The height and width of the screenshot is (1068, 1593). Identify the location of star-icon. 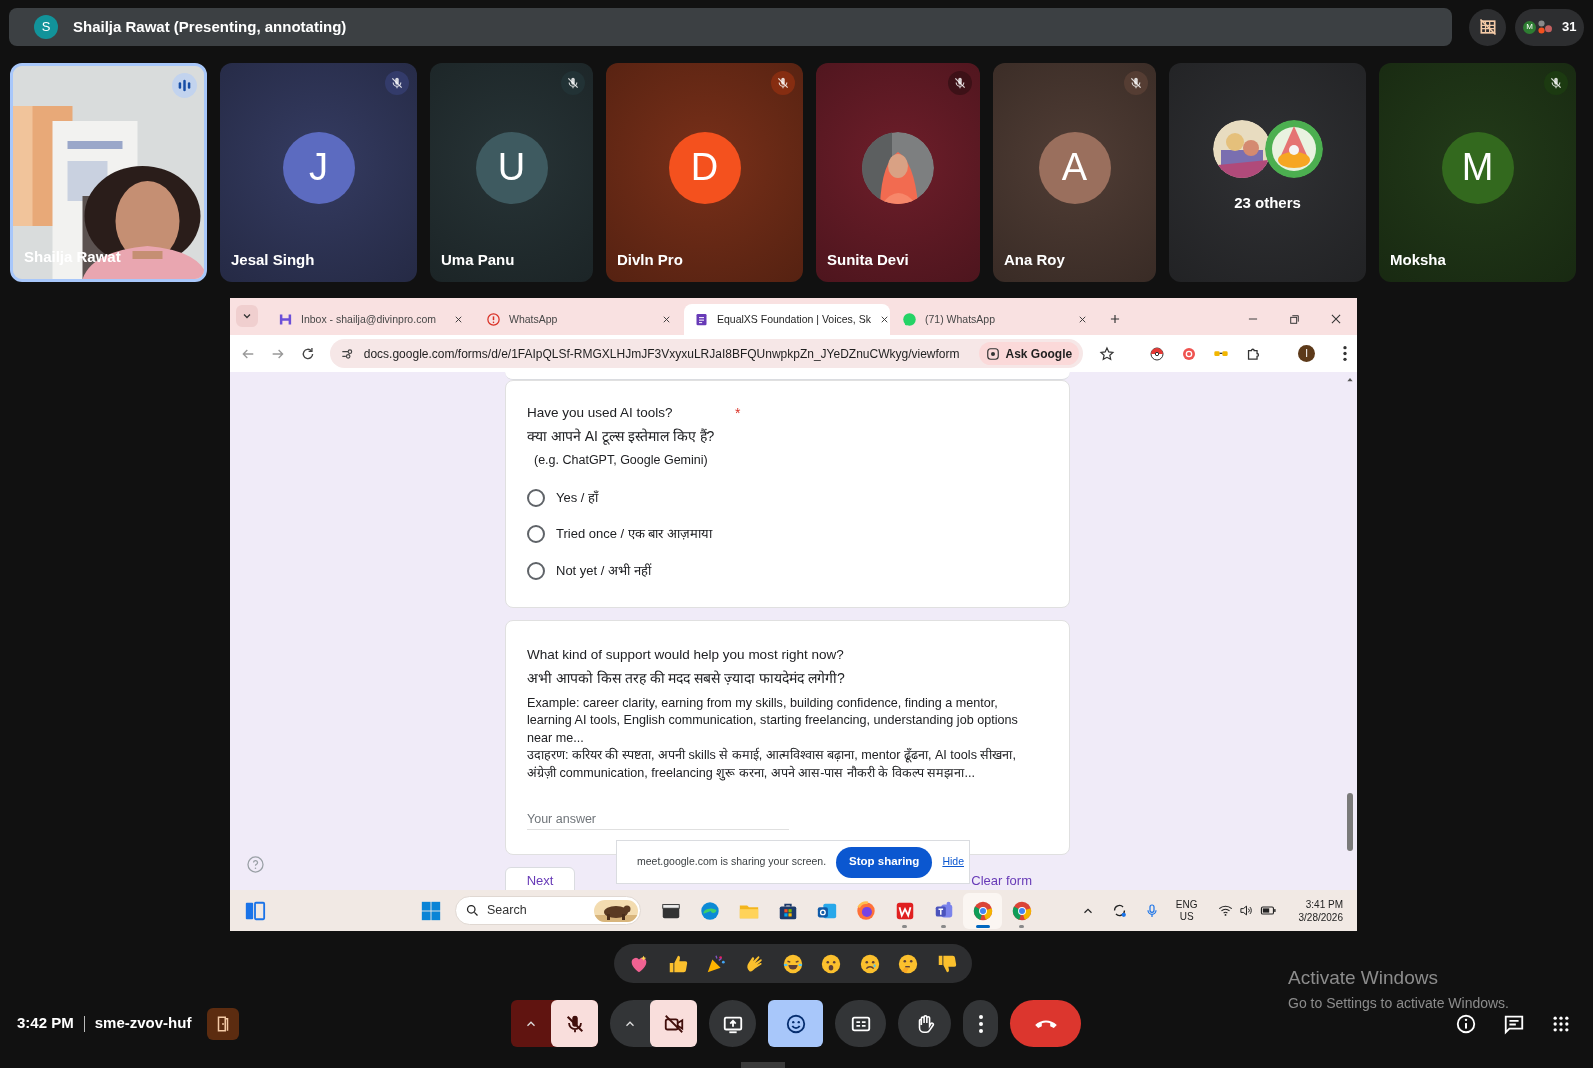
(1107, 353).